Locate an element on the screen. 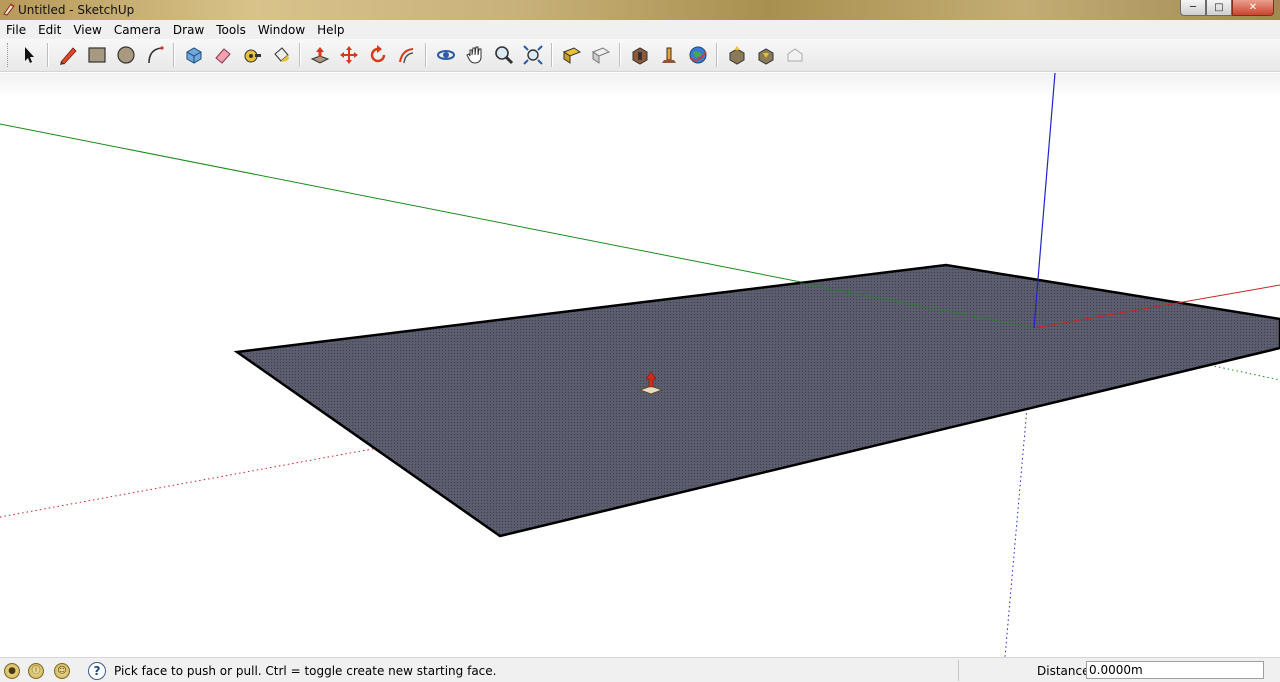 This screenshot has width=1280, height=682. add-location-icon is located at coordinates (571, 55).